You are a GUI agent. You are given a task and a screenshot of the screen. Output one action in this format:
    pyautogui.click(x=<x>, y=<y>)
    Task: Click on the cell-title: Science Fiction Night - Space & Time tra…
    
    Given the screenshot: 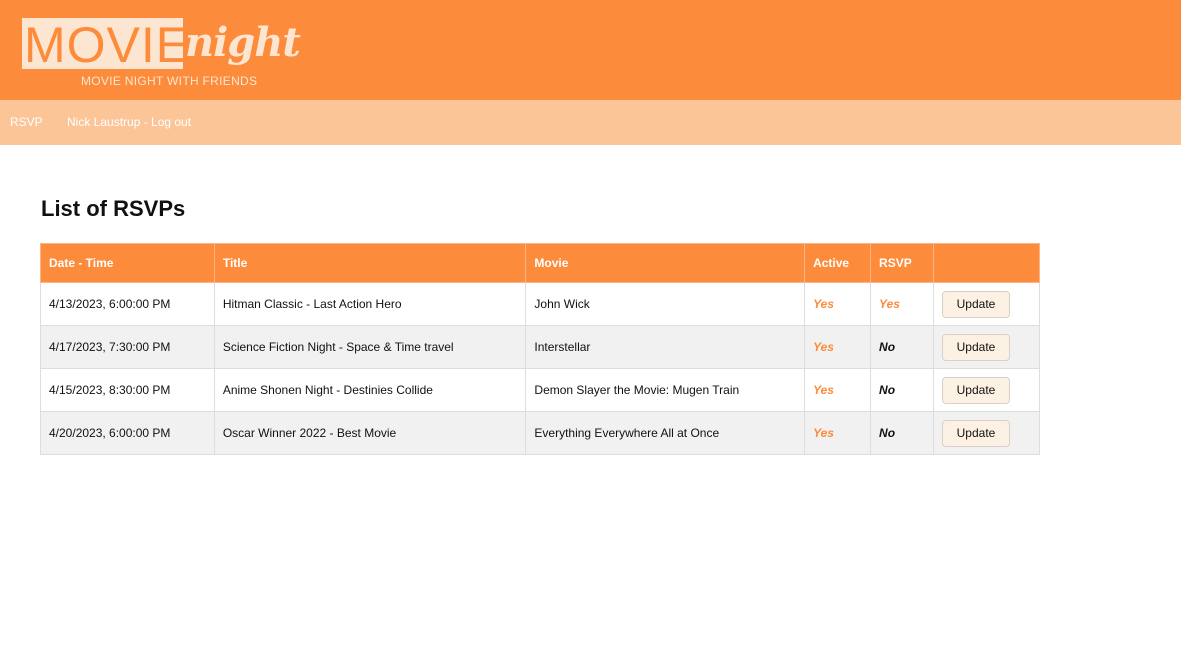 What is the action you would take?
    pyautogui.click(x=370, y=347)
    